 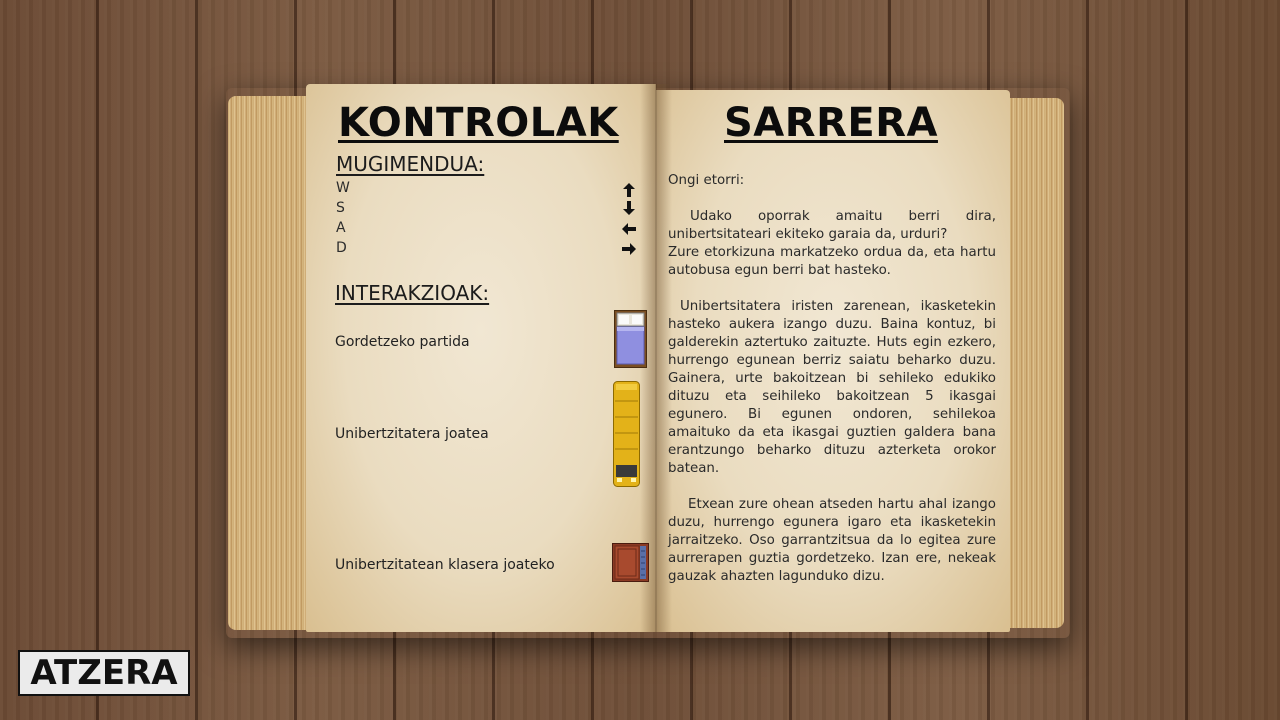 What do you see at coordinates (343, 188) in the screenshot?
I see `key-w: W` at bounding box center [343, 188].